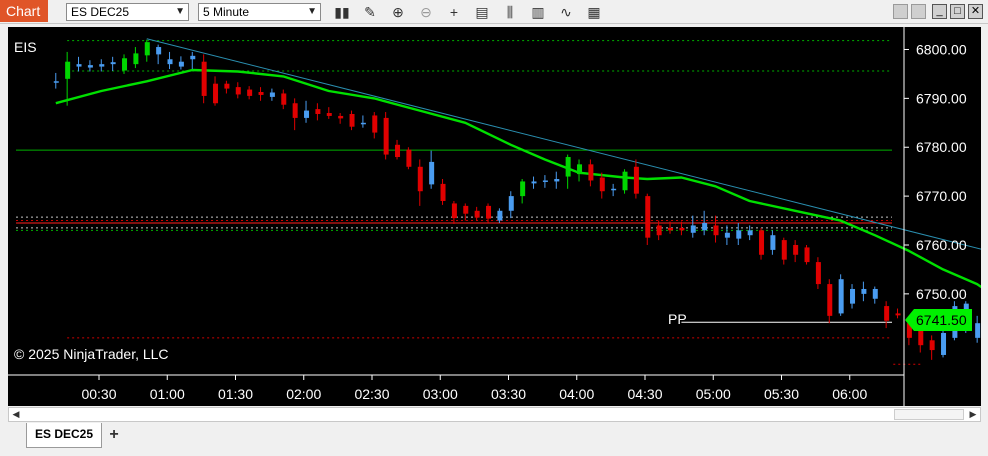 This screenshot has width=988, height=456. I want to click on time-tick-label: 00:30, so click(98, 394).